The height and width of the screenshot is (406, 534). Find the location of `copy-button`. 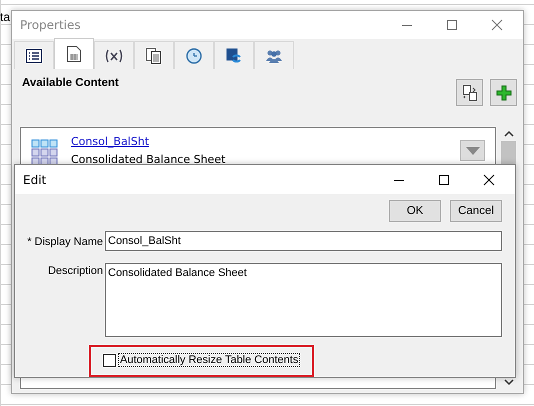

copy-button is located at coordinates (469, 92).